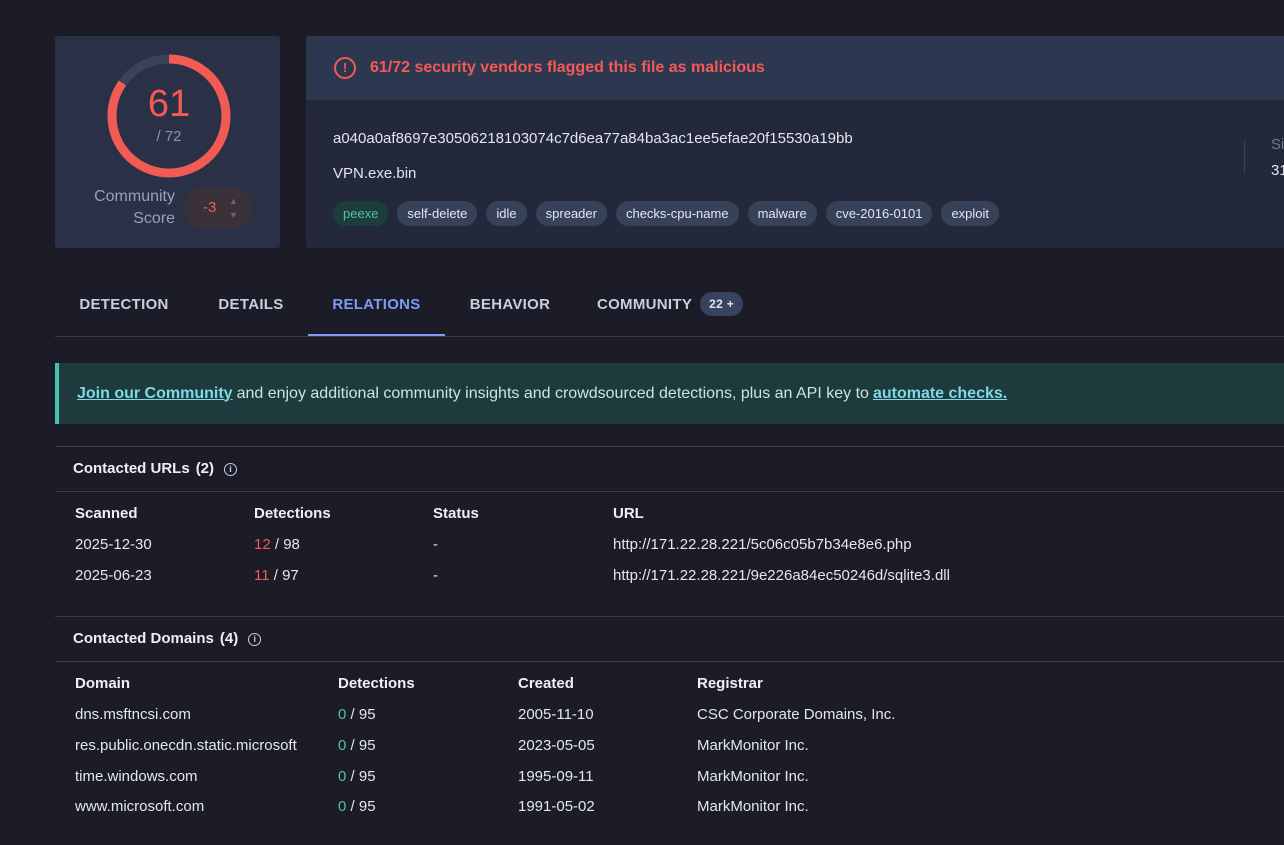  What do you see at coordinates (556, 776) in the screenshot?
I see `created-date: 1995-09-11` at bounding box center [556, 776].